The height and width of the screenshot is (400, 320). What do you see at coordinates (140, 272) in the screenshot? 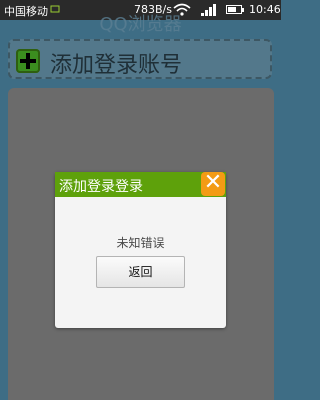
I see `back-button: 返回` at bounding box center [140, 272].